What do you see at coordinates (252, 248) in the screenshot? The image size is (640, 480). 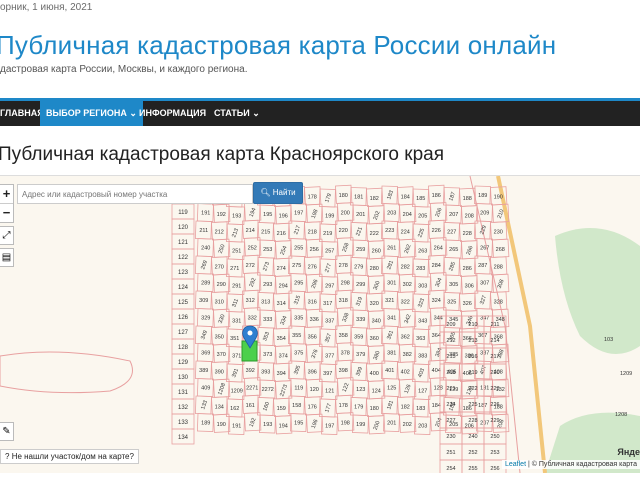 I see `parcel-label: 252` at bounding box center [252, 248].